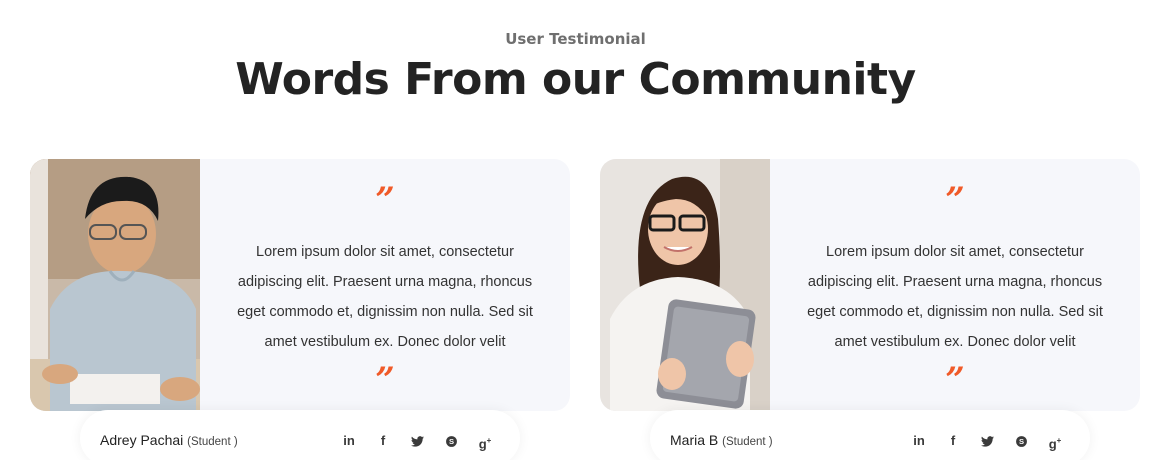  I want to click on student-female-tablet-photo, so click(685, 285).